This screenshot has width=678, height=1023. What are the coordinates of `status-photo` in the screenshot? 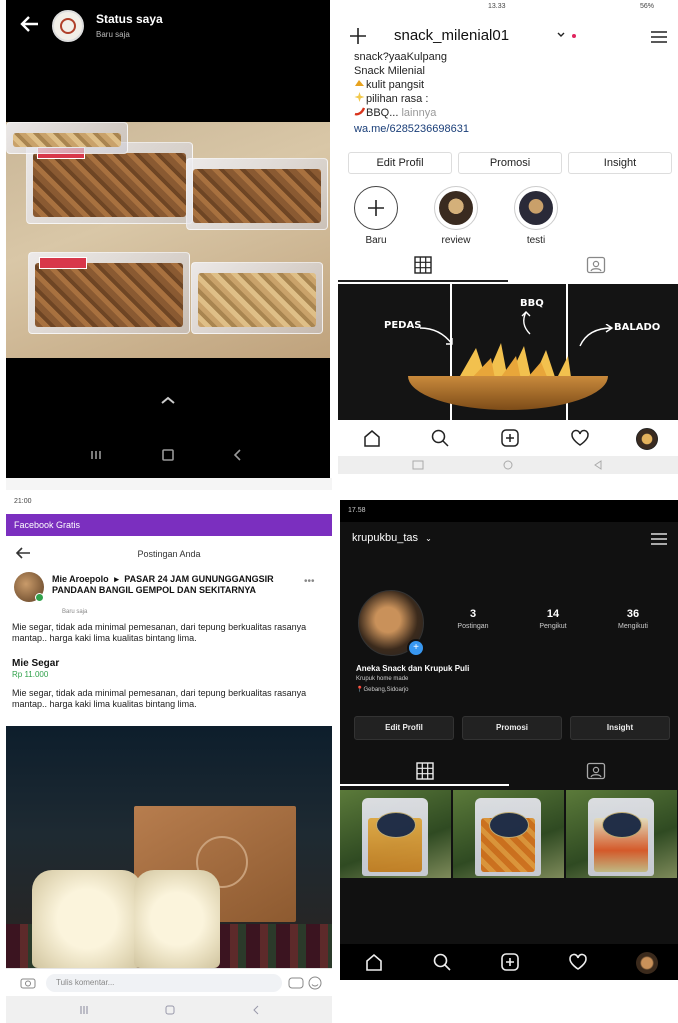 It's located at (168, 240).